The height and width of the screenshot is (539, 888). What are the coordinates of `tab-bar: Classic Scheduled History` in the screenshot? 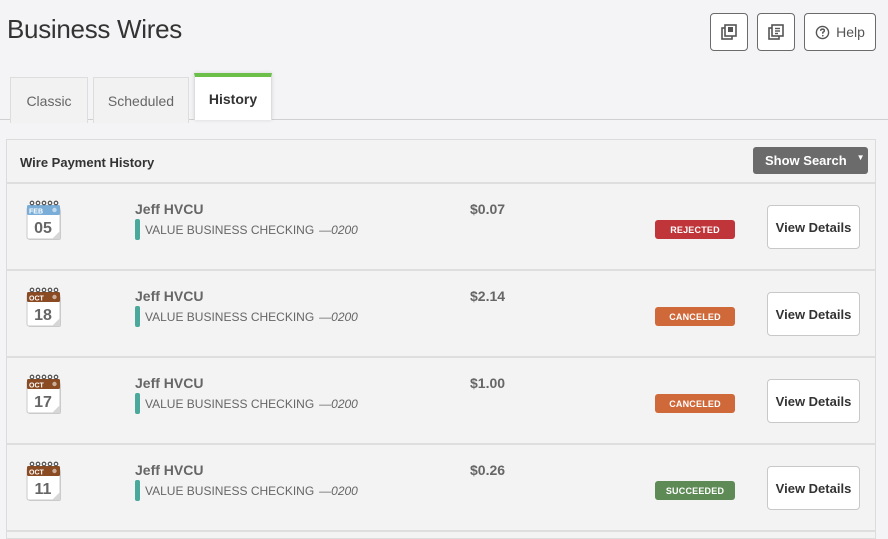 It's located at (141, 98).